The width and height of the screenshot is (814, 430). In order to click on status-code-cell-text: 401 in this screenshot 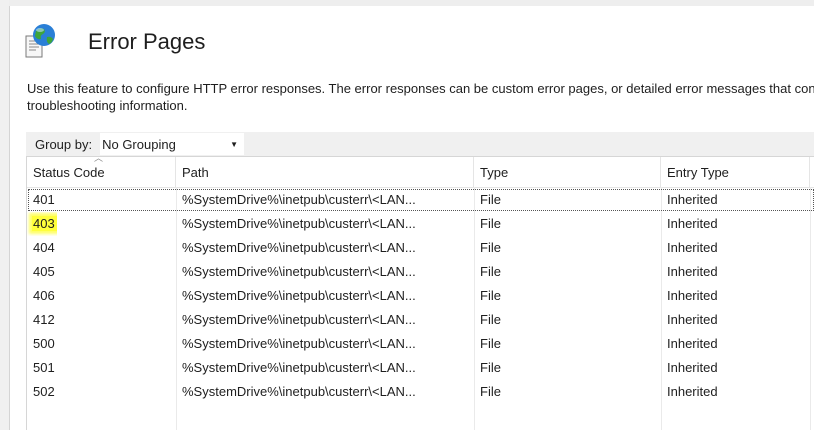, I will do `click(44, 199)`.